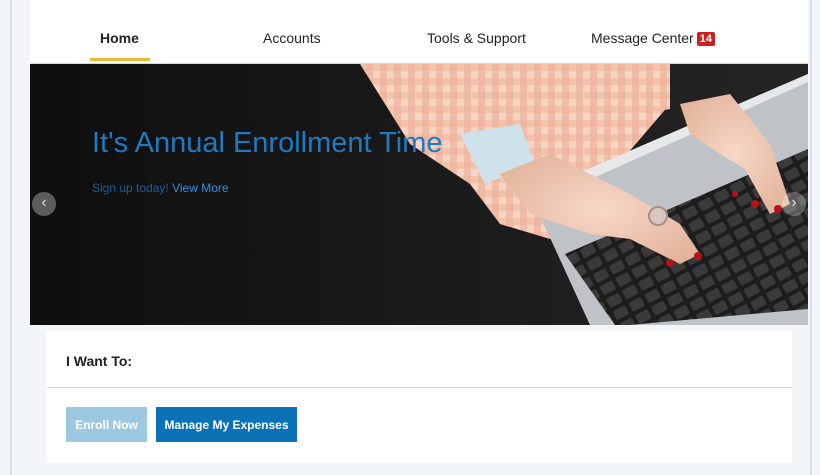  I want to click on hero-title: It's Annual Enrollment Time, so click(267, 143).